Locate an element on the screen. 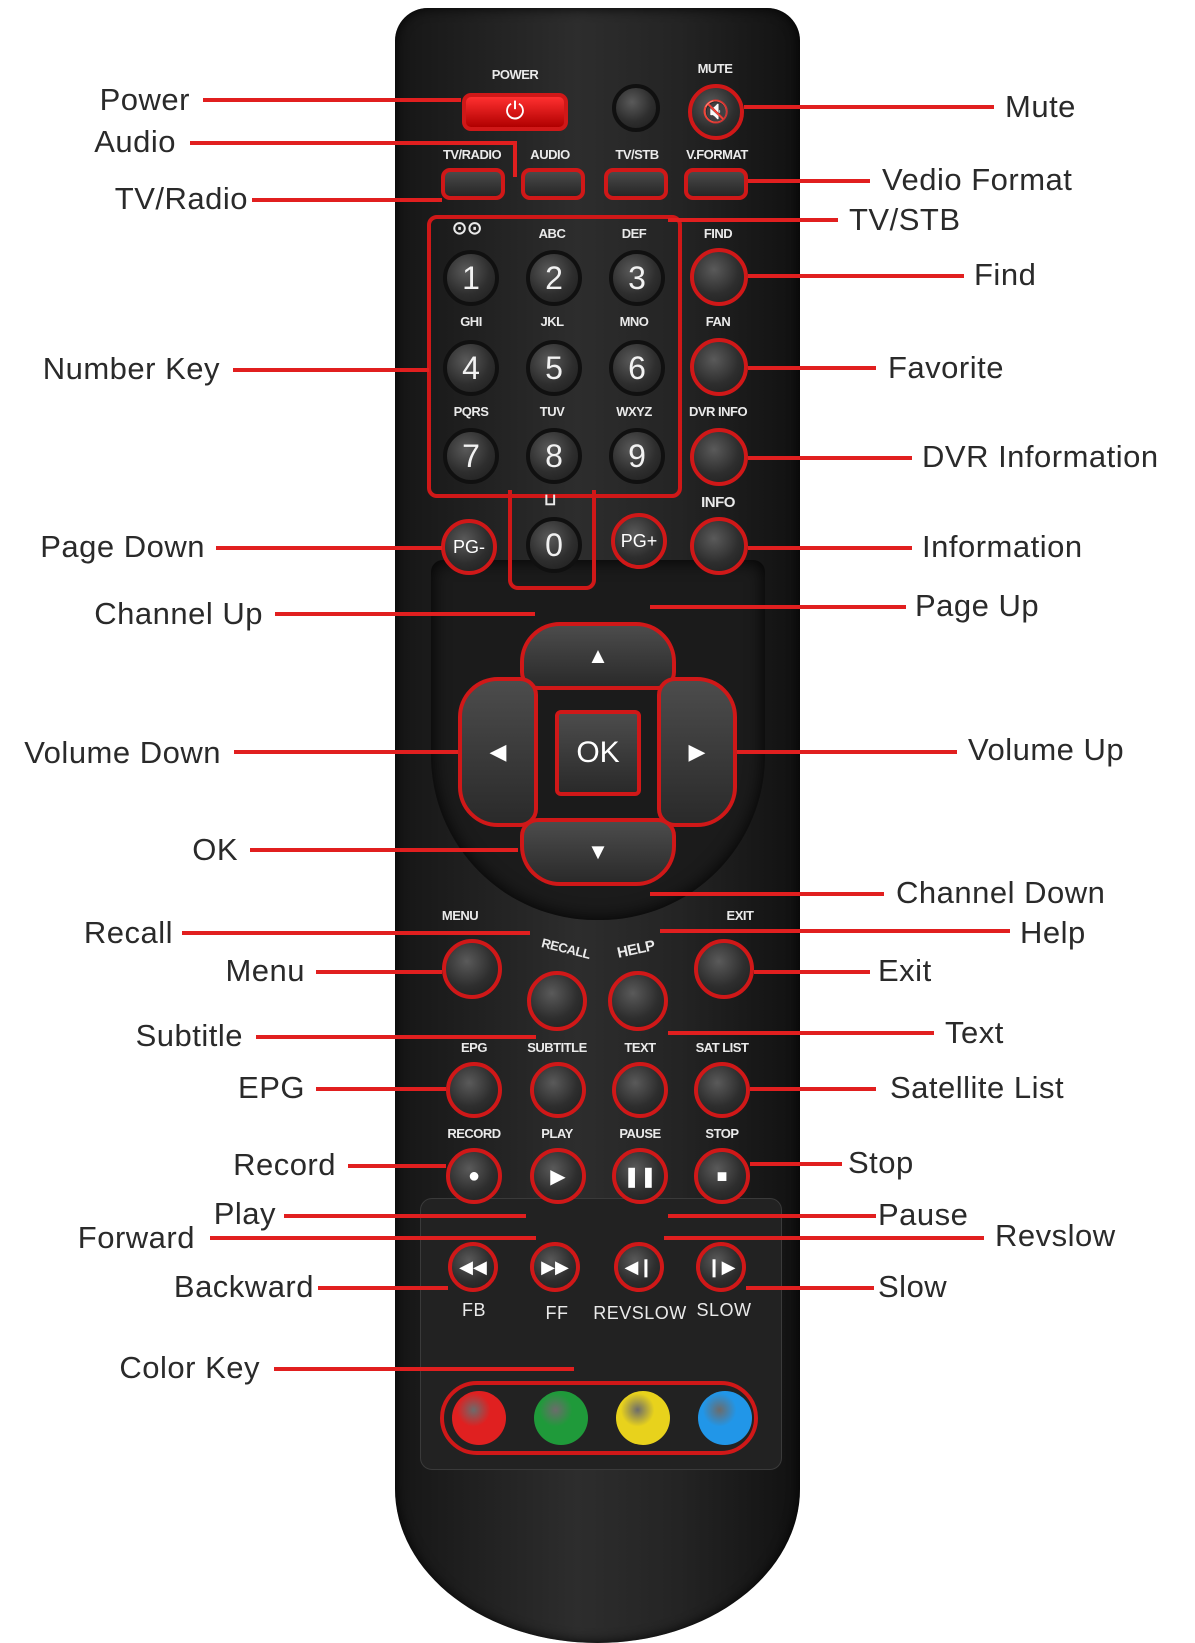  favorite-button is located at coordinates (719, 367).